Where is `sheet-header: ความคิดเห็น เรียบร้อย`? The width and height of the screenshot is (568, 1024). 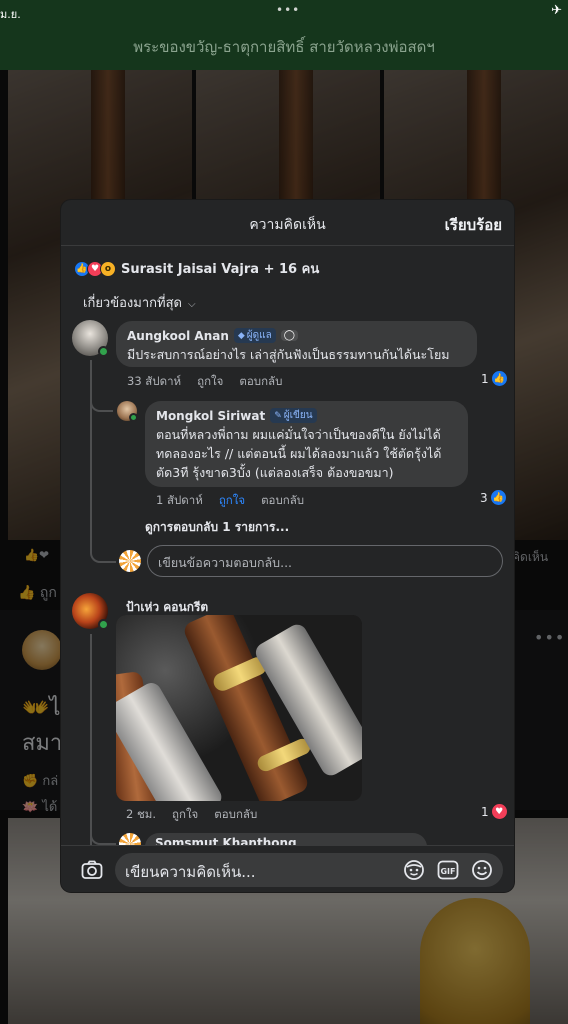
sheet-header: ความคิดเห็น เรียบร้อย is located at coordinates (287, 223).